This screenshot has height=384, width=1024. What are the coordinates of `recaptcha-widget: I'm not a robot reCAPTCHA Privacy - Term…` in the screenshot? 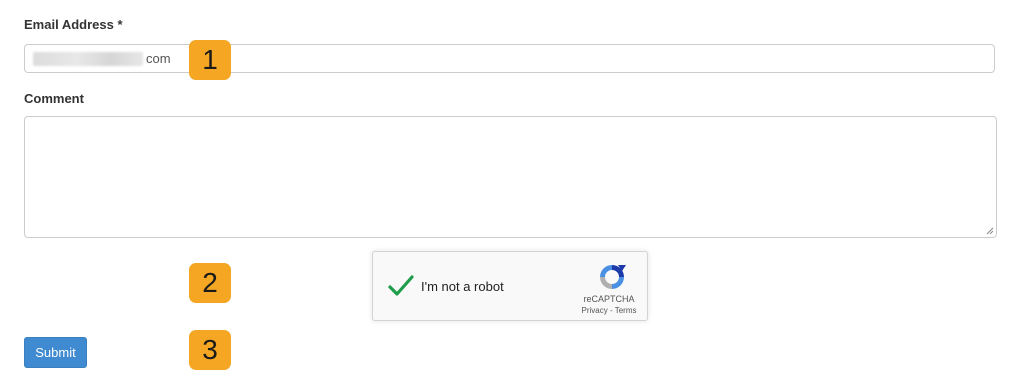 It's located at (510, 286).